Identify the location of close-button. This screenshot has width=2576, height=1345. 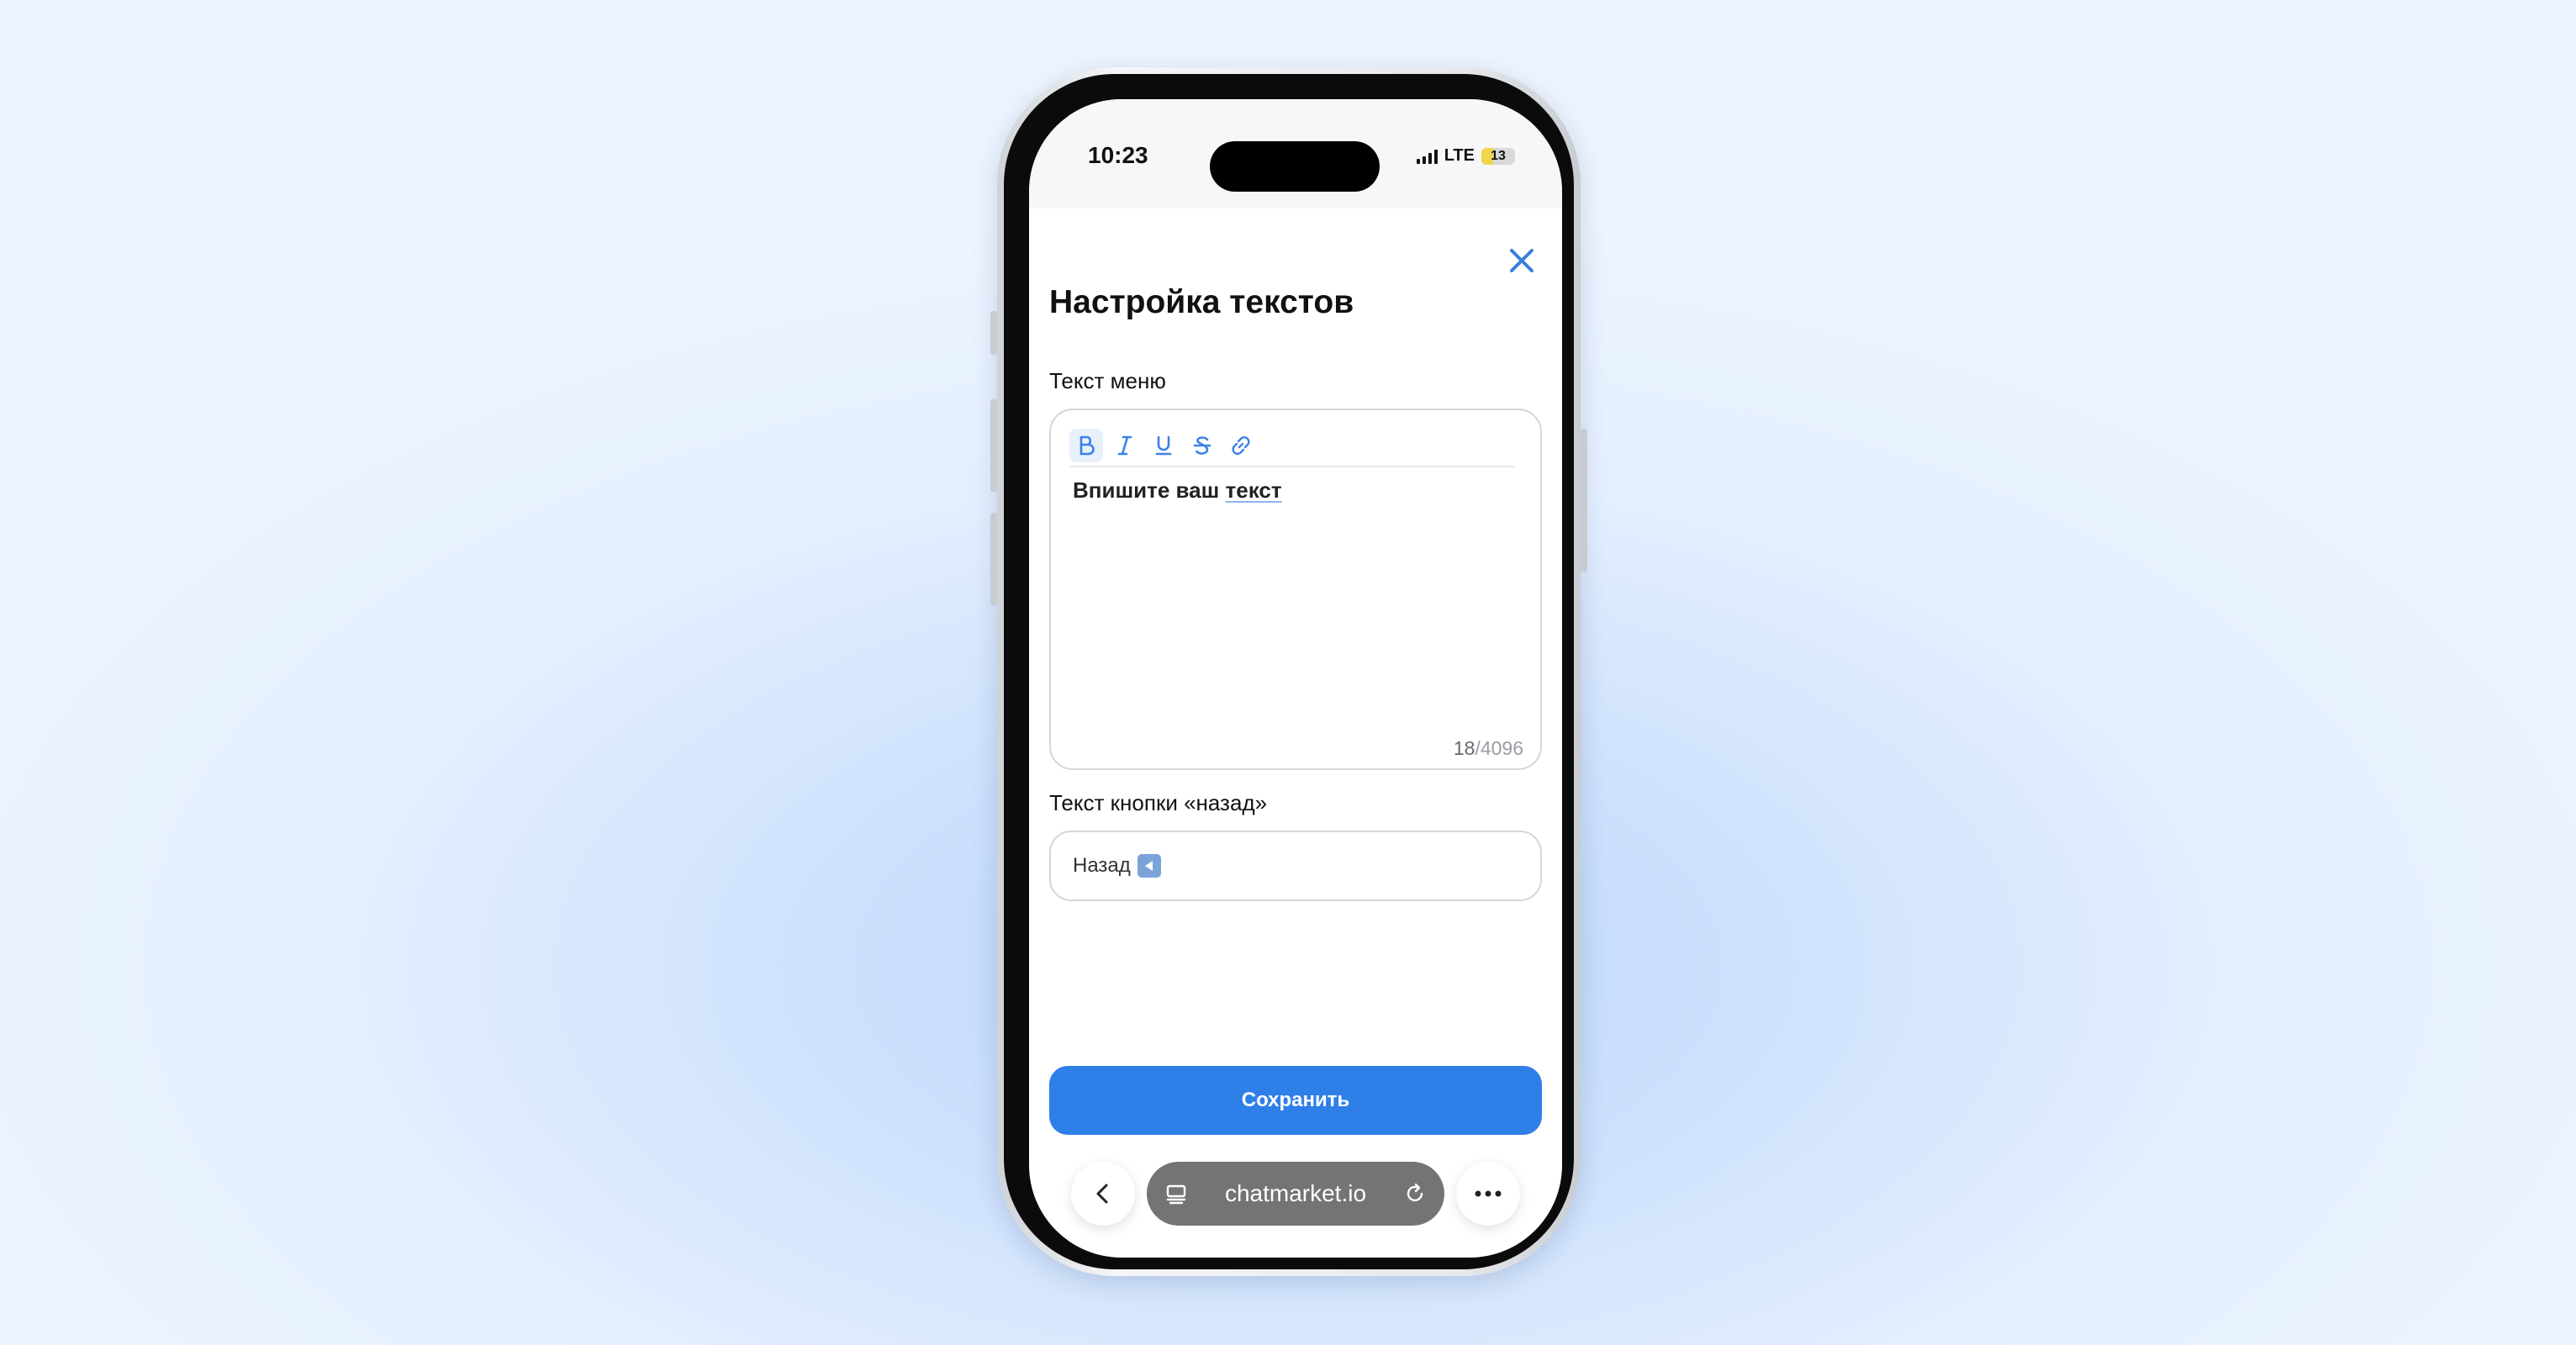
(1522, 260).